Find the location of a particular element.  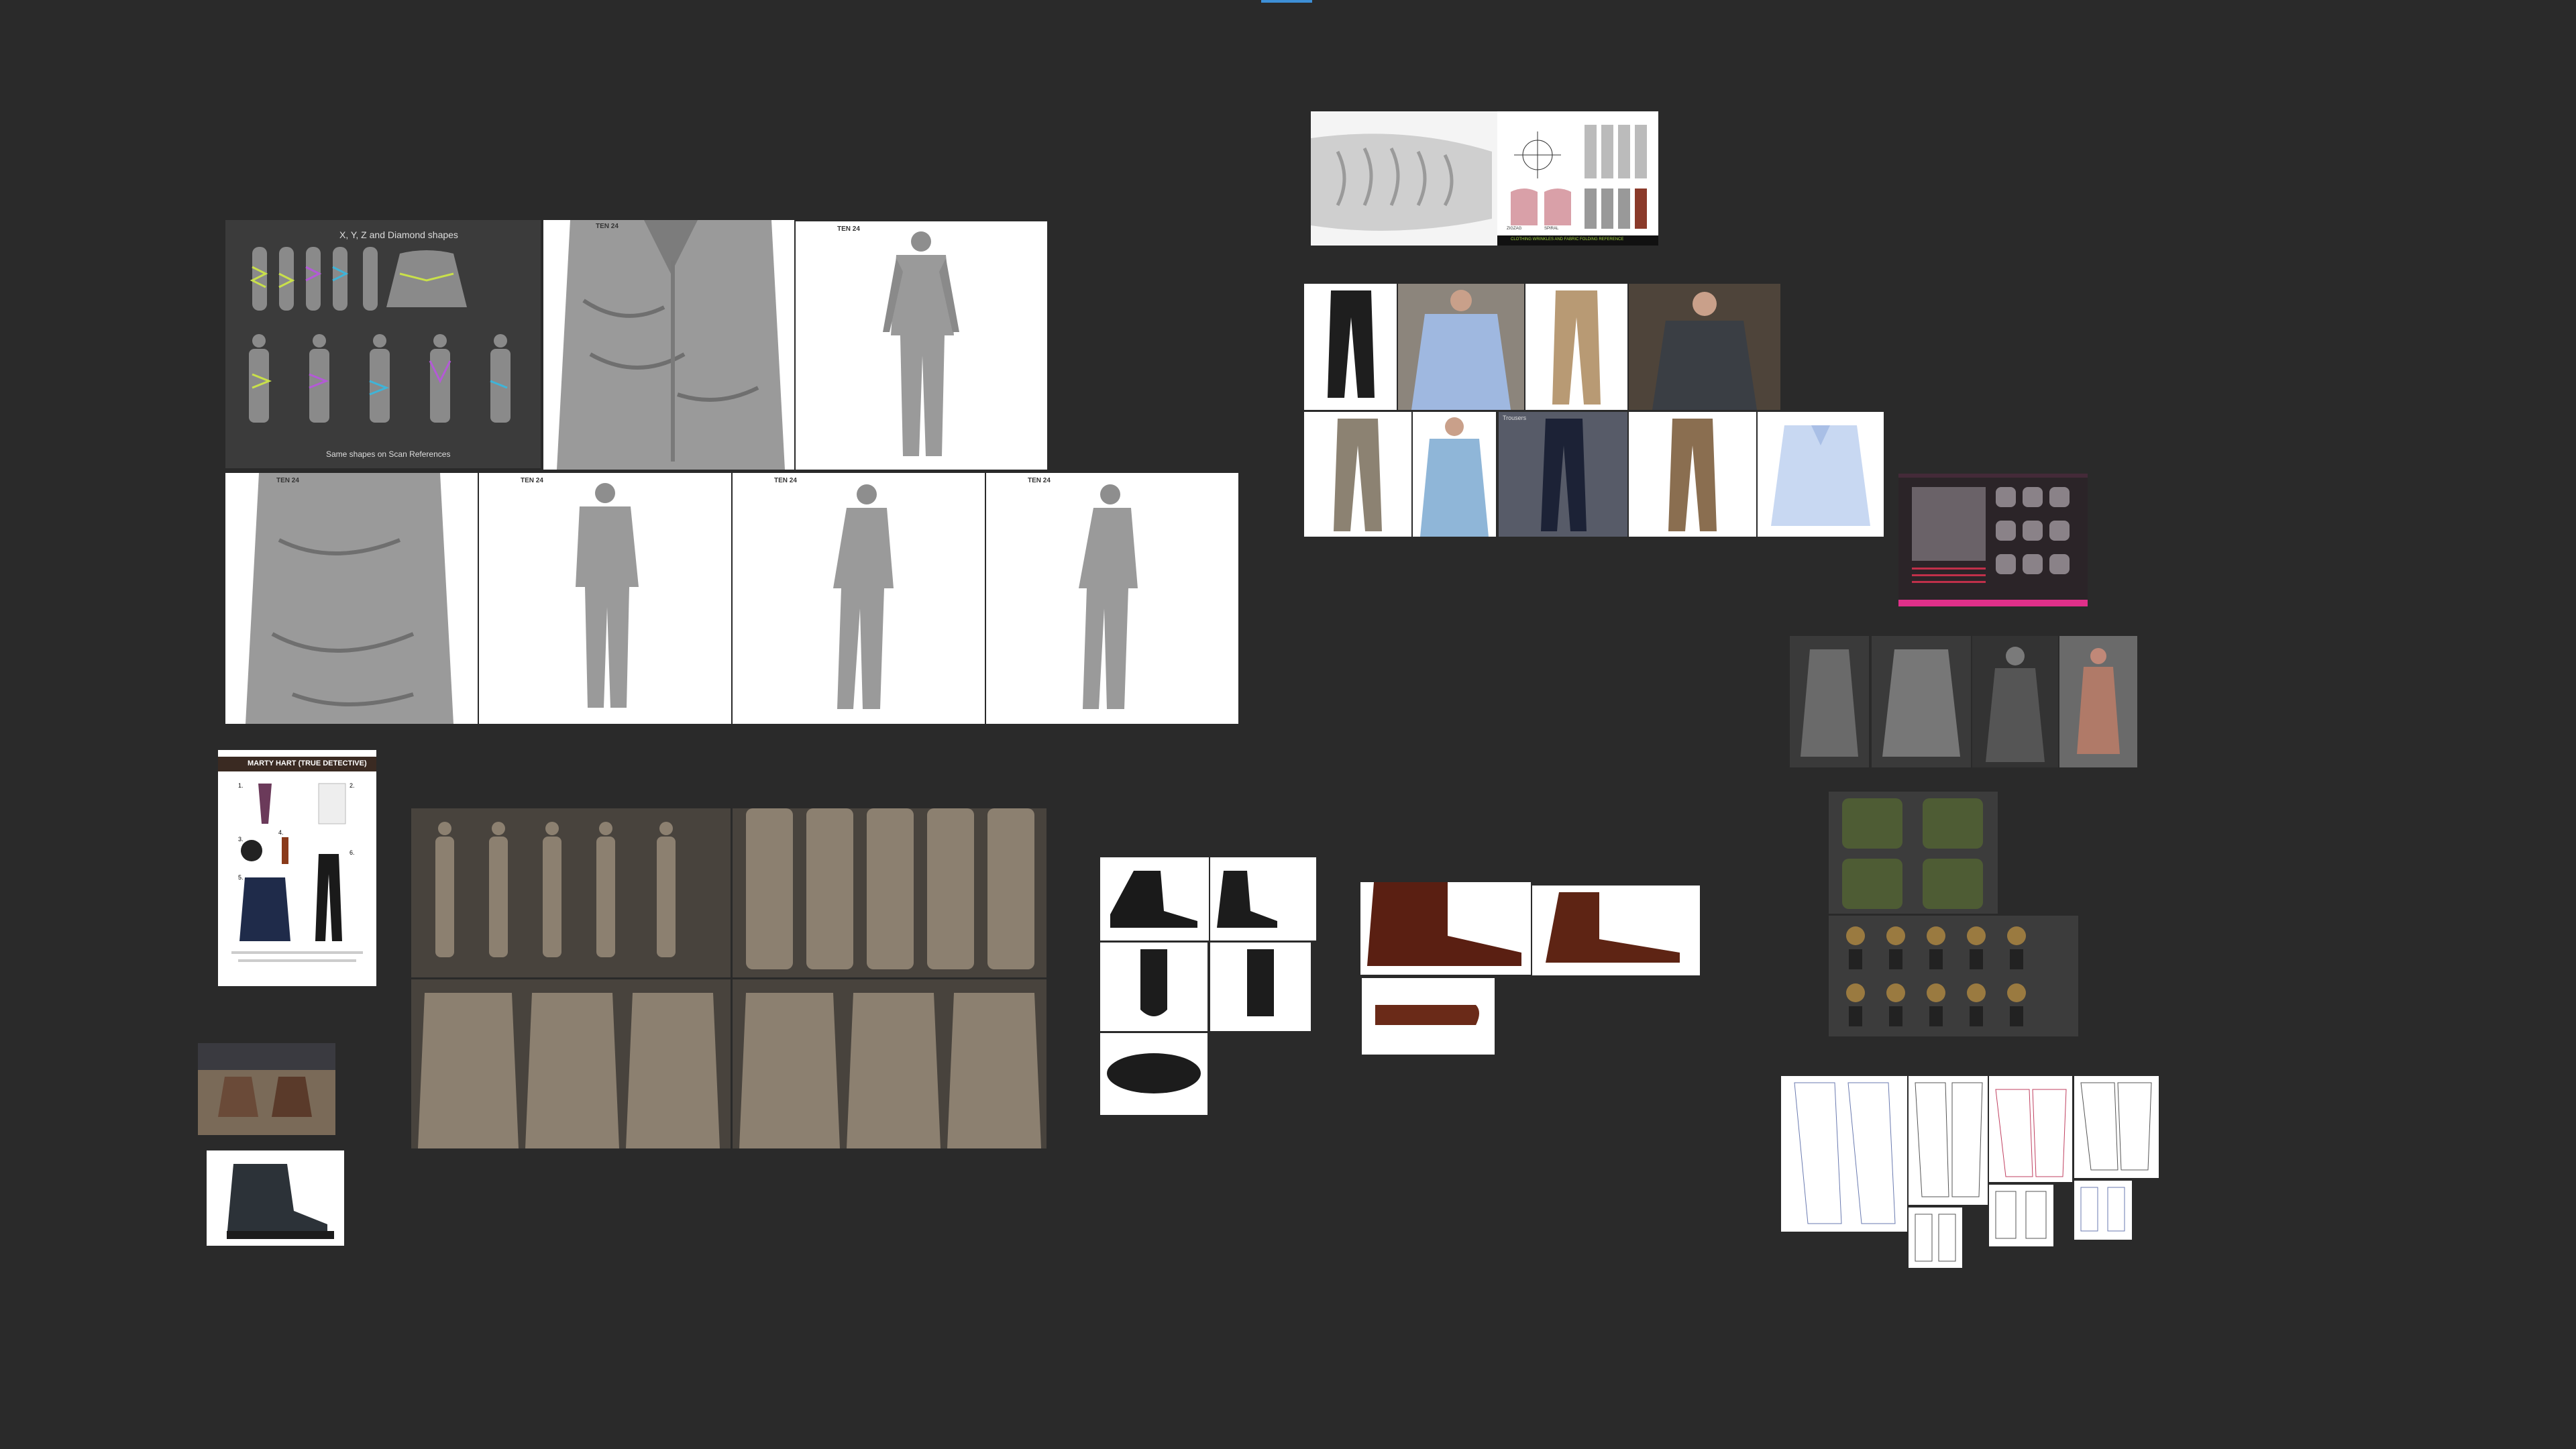

green-jacket-render is located at coordinates (1912, 853).